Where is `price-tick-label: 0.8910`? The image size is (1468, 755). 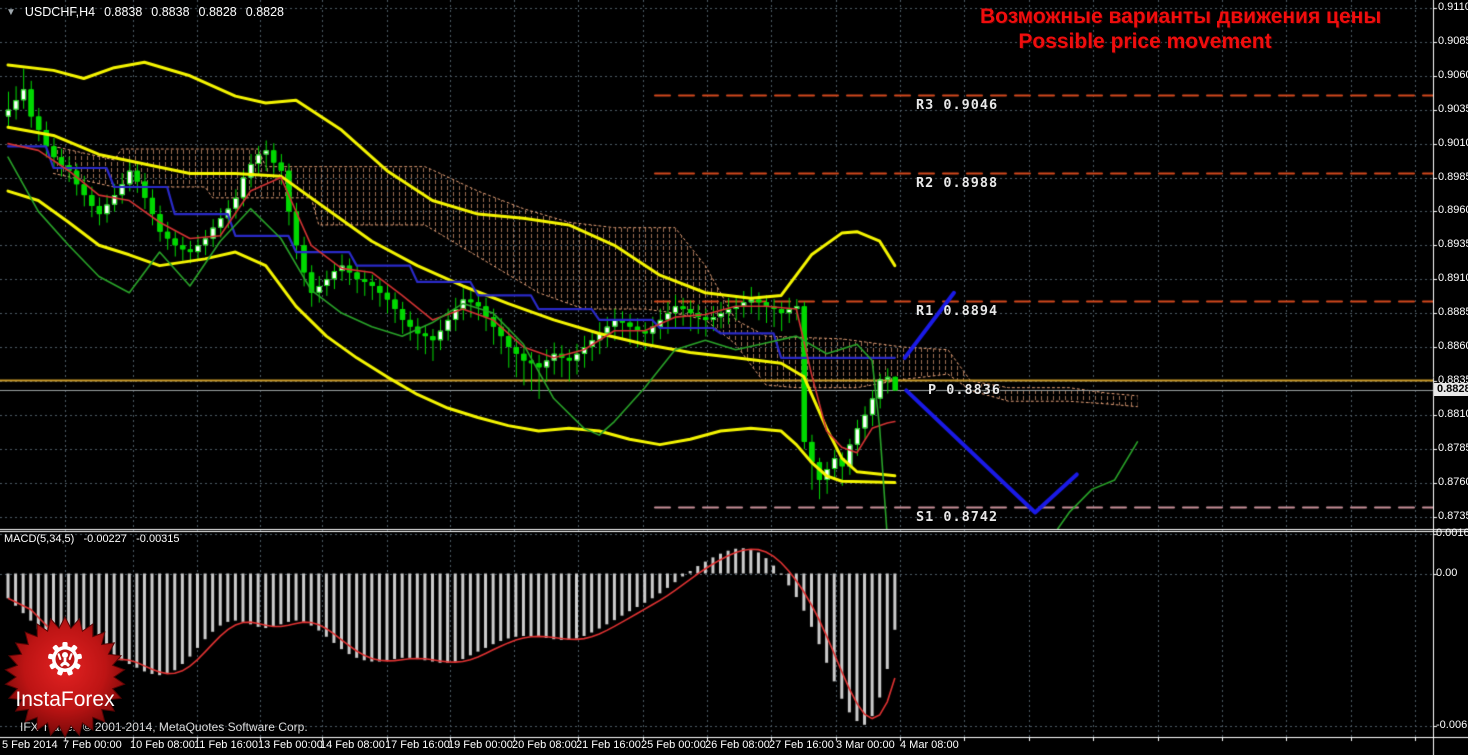
price-tick-label: 0.8910 is located at coordinates (1453, 278).